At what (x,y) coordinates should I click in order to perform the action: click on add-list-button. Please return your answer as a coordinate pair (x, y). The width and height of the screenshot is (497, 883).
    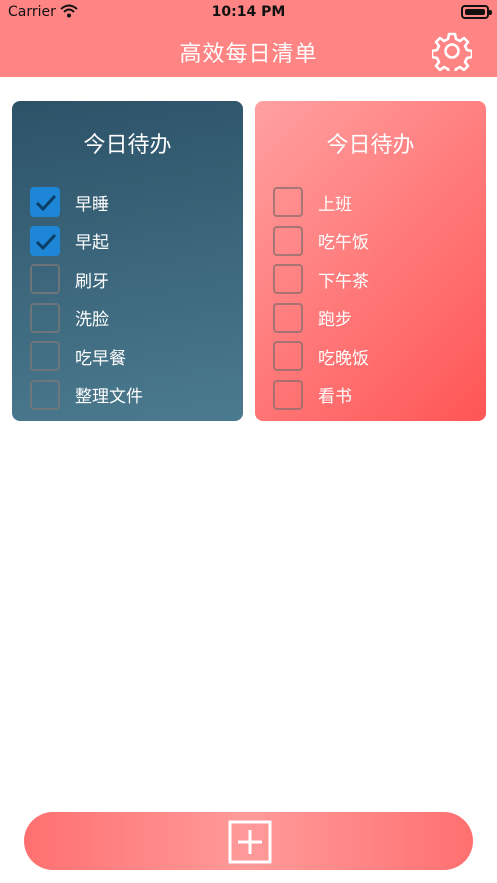
    Looking at the image, I should click on (248, 841).